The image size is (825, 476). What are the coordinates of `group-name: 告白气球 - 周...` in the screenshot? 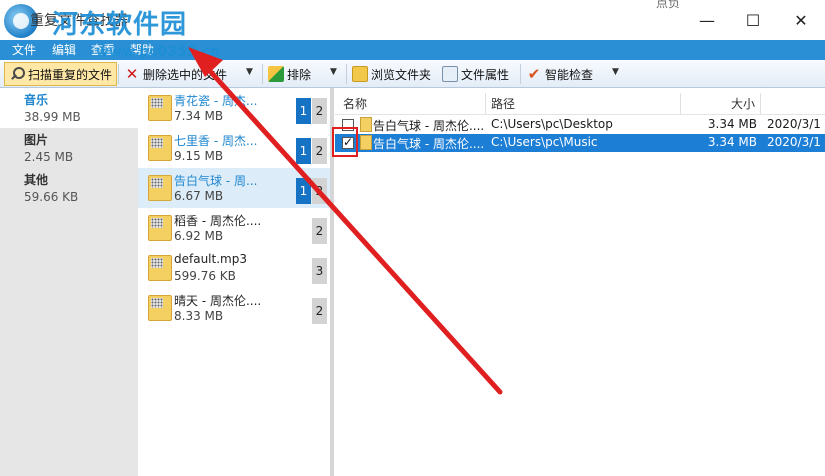 It's located at (216, 181).